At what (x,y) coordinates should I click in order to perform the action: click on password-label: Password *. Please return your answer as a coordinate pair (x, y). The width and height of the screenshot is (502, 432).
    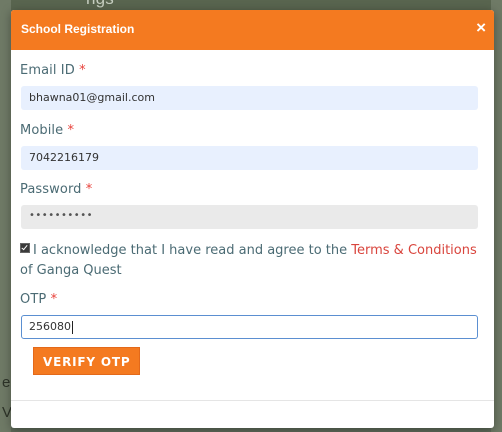
    Looking at the image, I should click on (56, 189).